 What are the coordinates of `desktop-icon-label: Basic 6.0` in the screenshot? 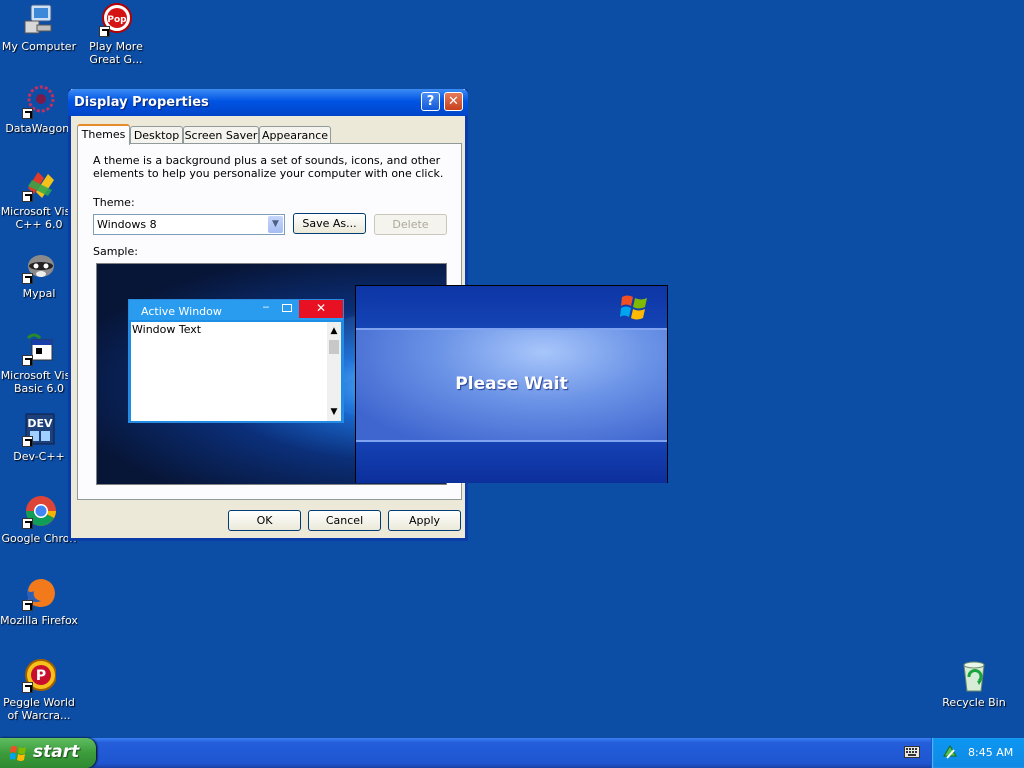 It's located at (39, 388).